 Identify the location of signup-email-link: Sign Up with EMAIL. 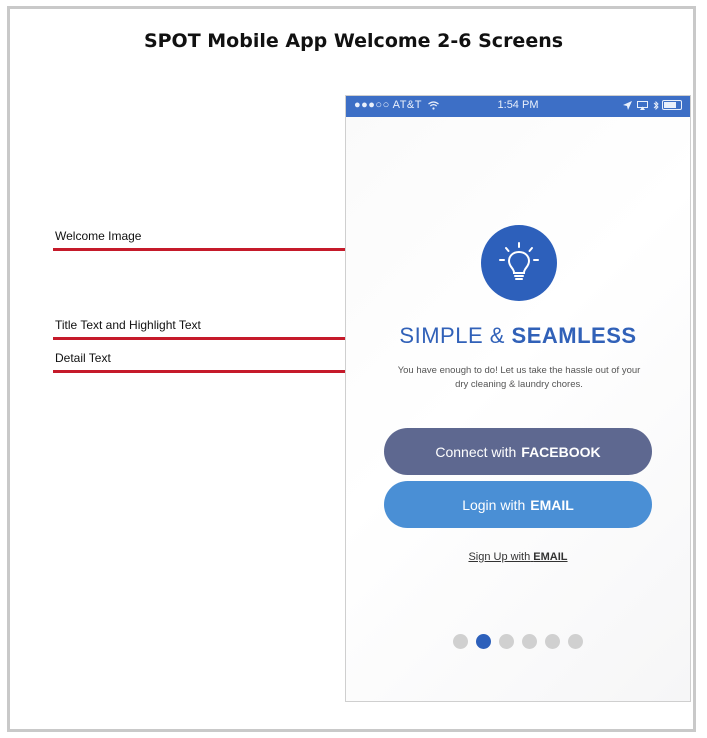
(518, 557).